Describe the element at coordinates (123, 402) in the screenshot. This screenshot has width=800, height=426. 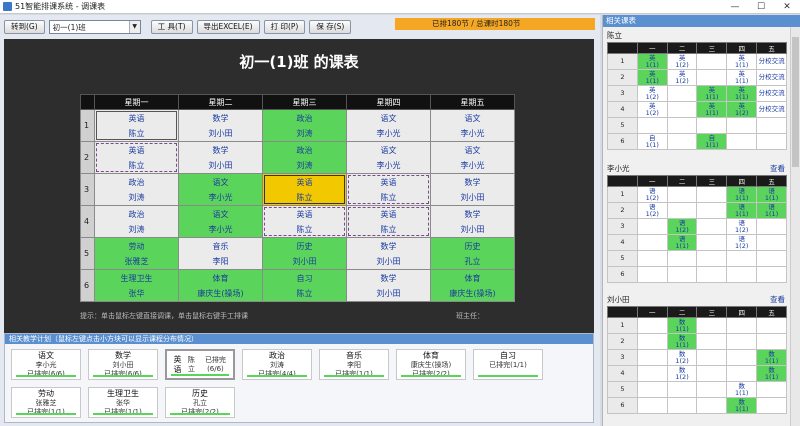
I see `plan-card: 生理卫生 张华 已排完(1/1)` at that location.